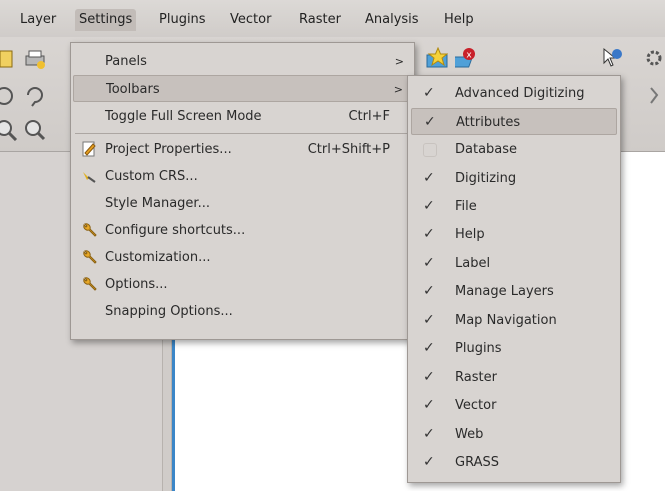  I want to click on lasso-select-icon, so click(35, 96).